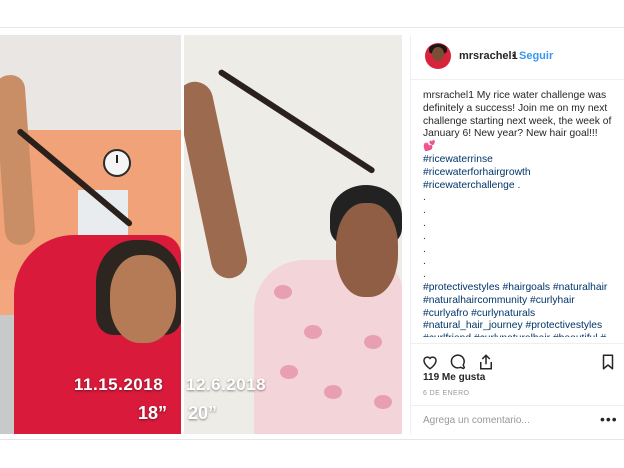  What do you see at coordinates (609, 419) in the screenshot?
I see `more-options-icon: •••` at bounding box center [609, 419].